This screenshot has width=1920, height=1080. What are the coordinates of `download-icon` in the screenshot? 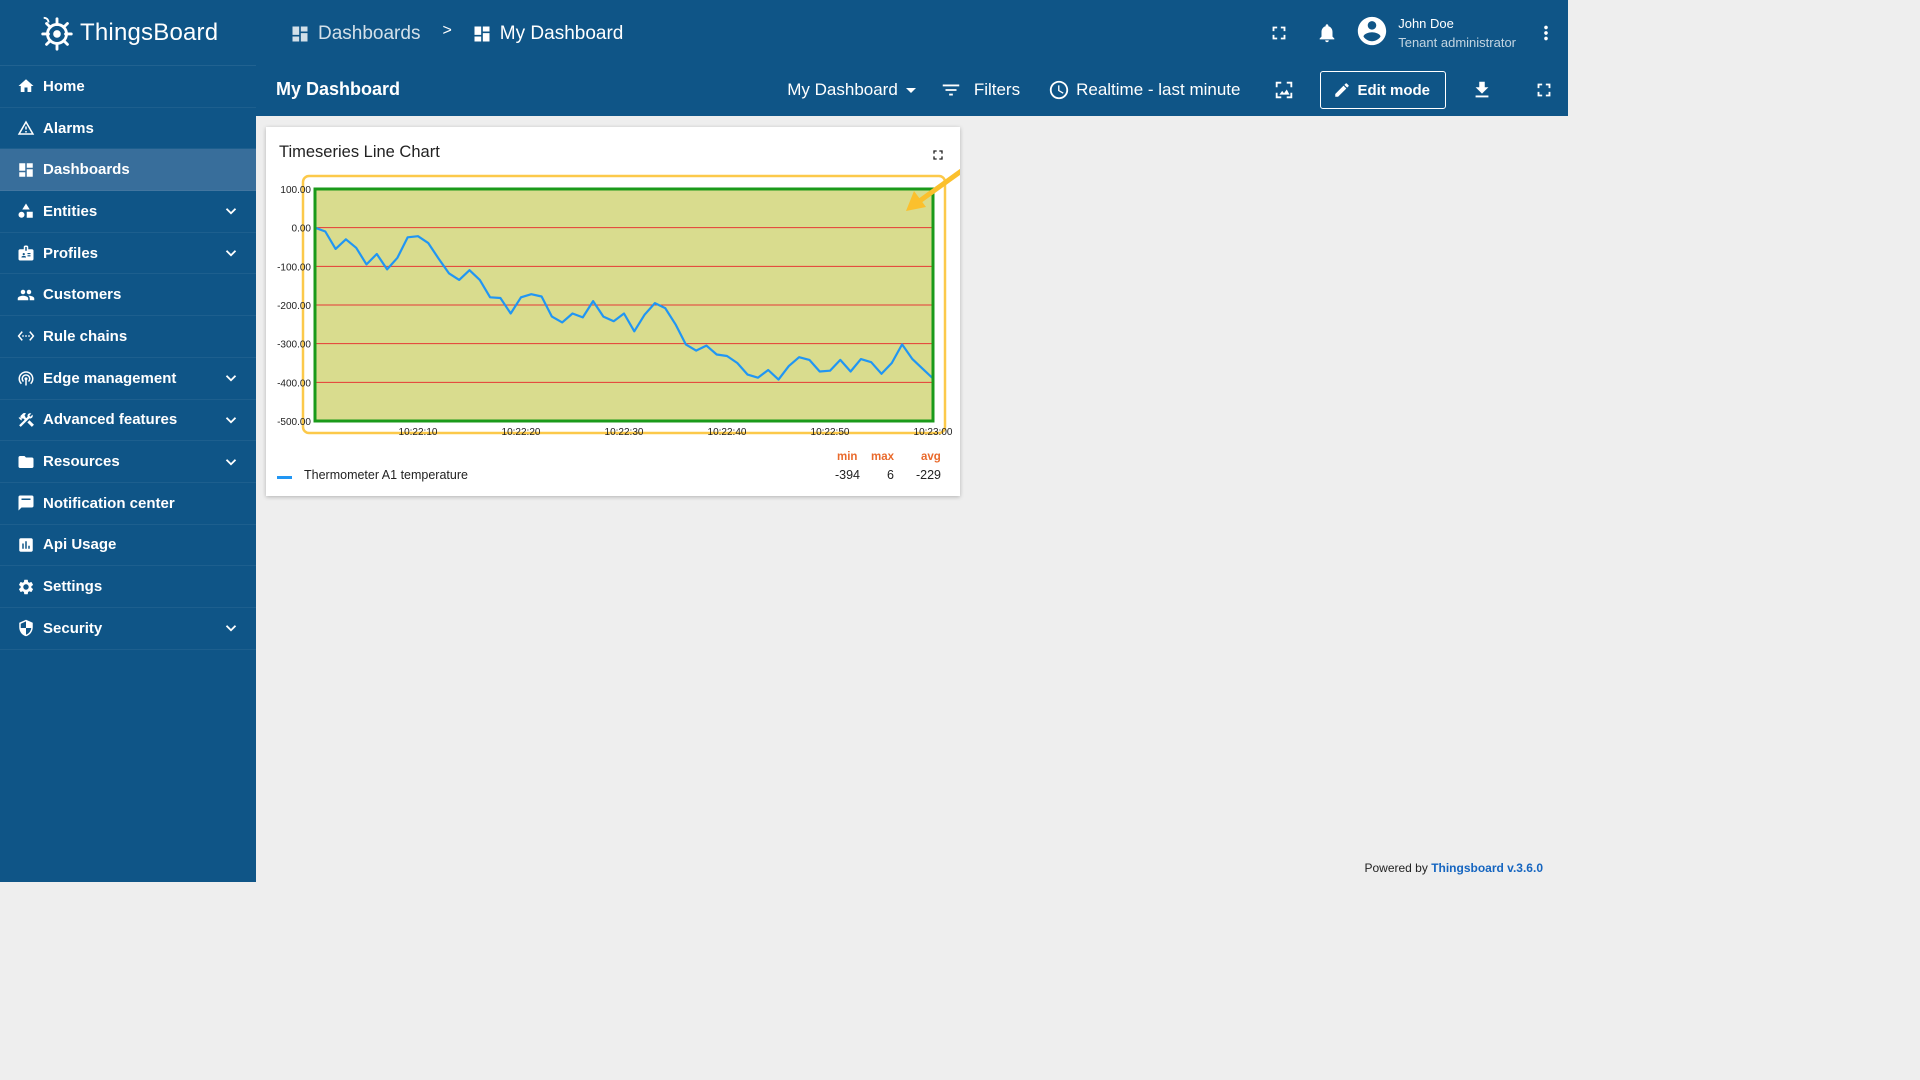 It's located at (1482, 89).